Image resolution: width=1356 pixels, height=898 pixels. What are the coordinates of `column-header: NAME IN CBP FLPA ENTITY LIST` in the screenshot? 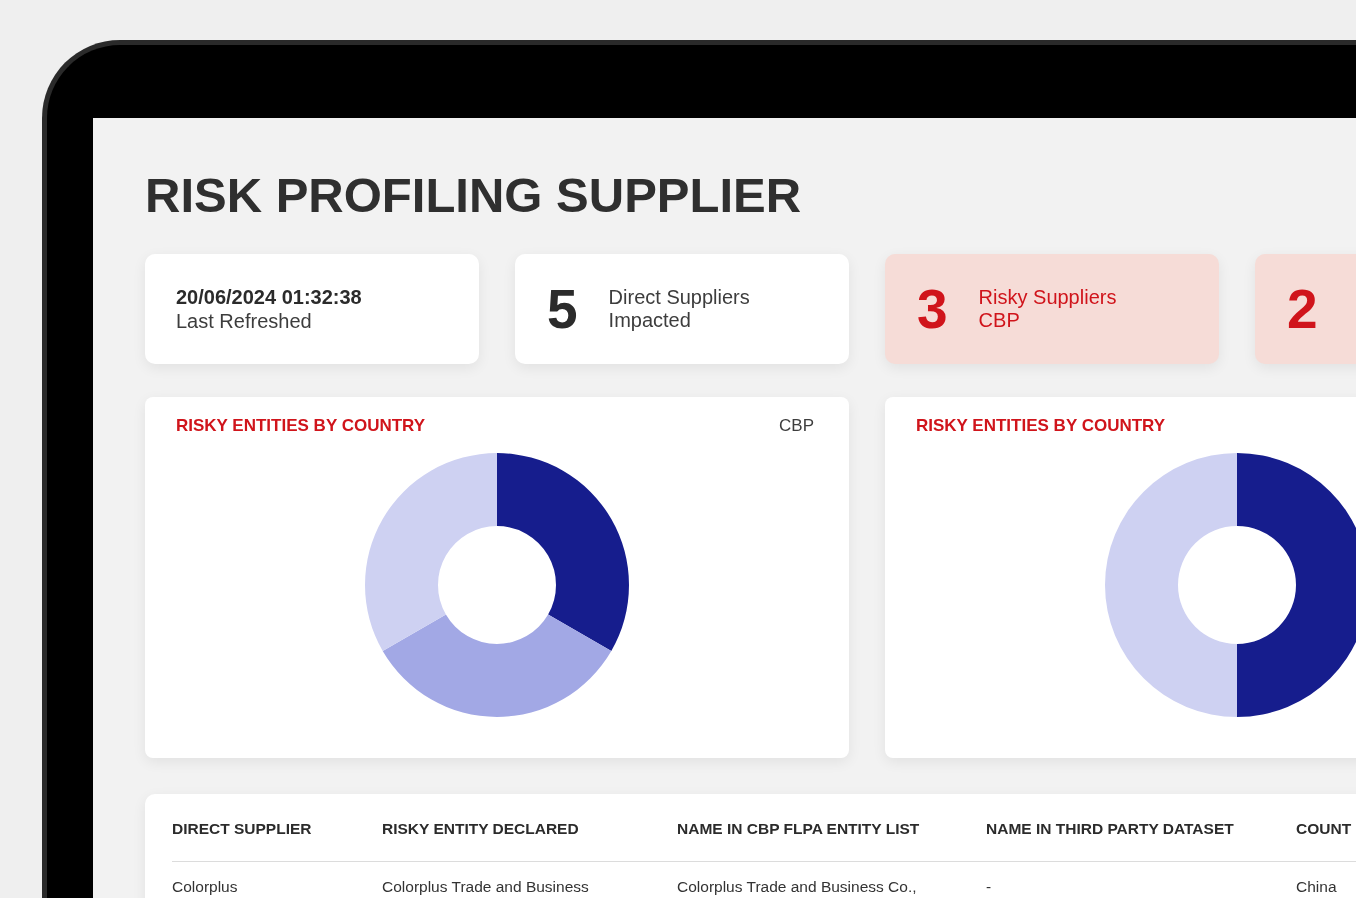 It's located at (799, 829).